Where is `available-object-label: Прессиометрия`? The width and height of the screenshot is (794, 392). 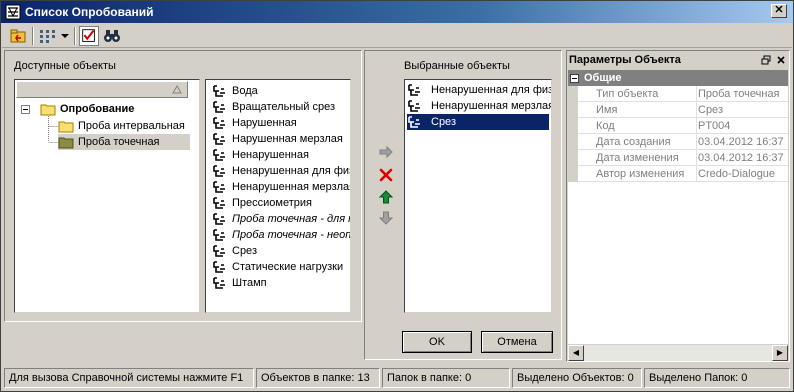 available-object-label: Прессиометрия is located at coordinates (272, 203).